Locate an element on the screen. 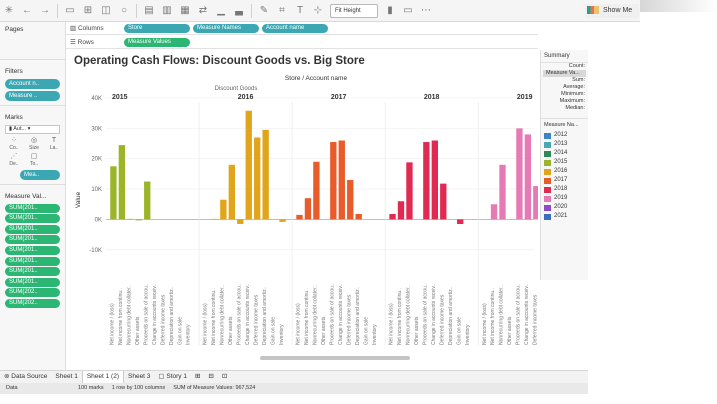  forward-icon: → is located at coordinates (45, 11).